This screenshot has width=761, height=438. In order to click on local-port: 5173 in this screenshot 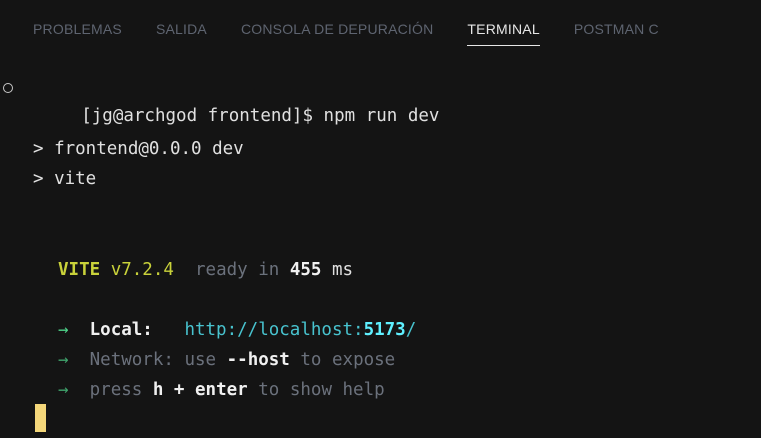, I will do `click(384, 330)`.